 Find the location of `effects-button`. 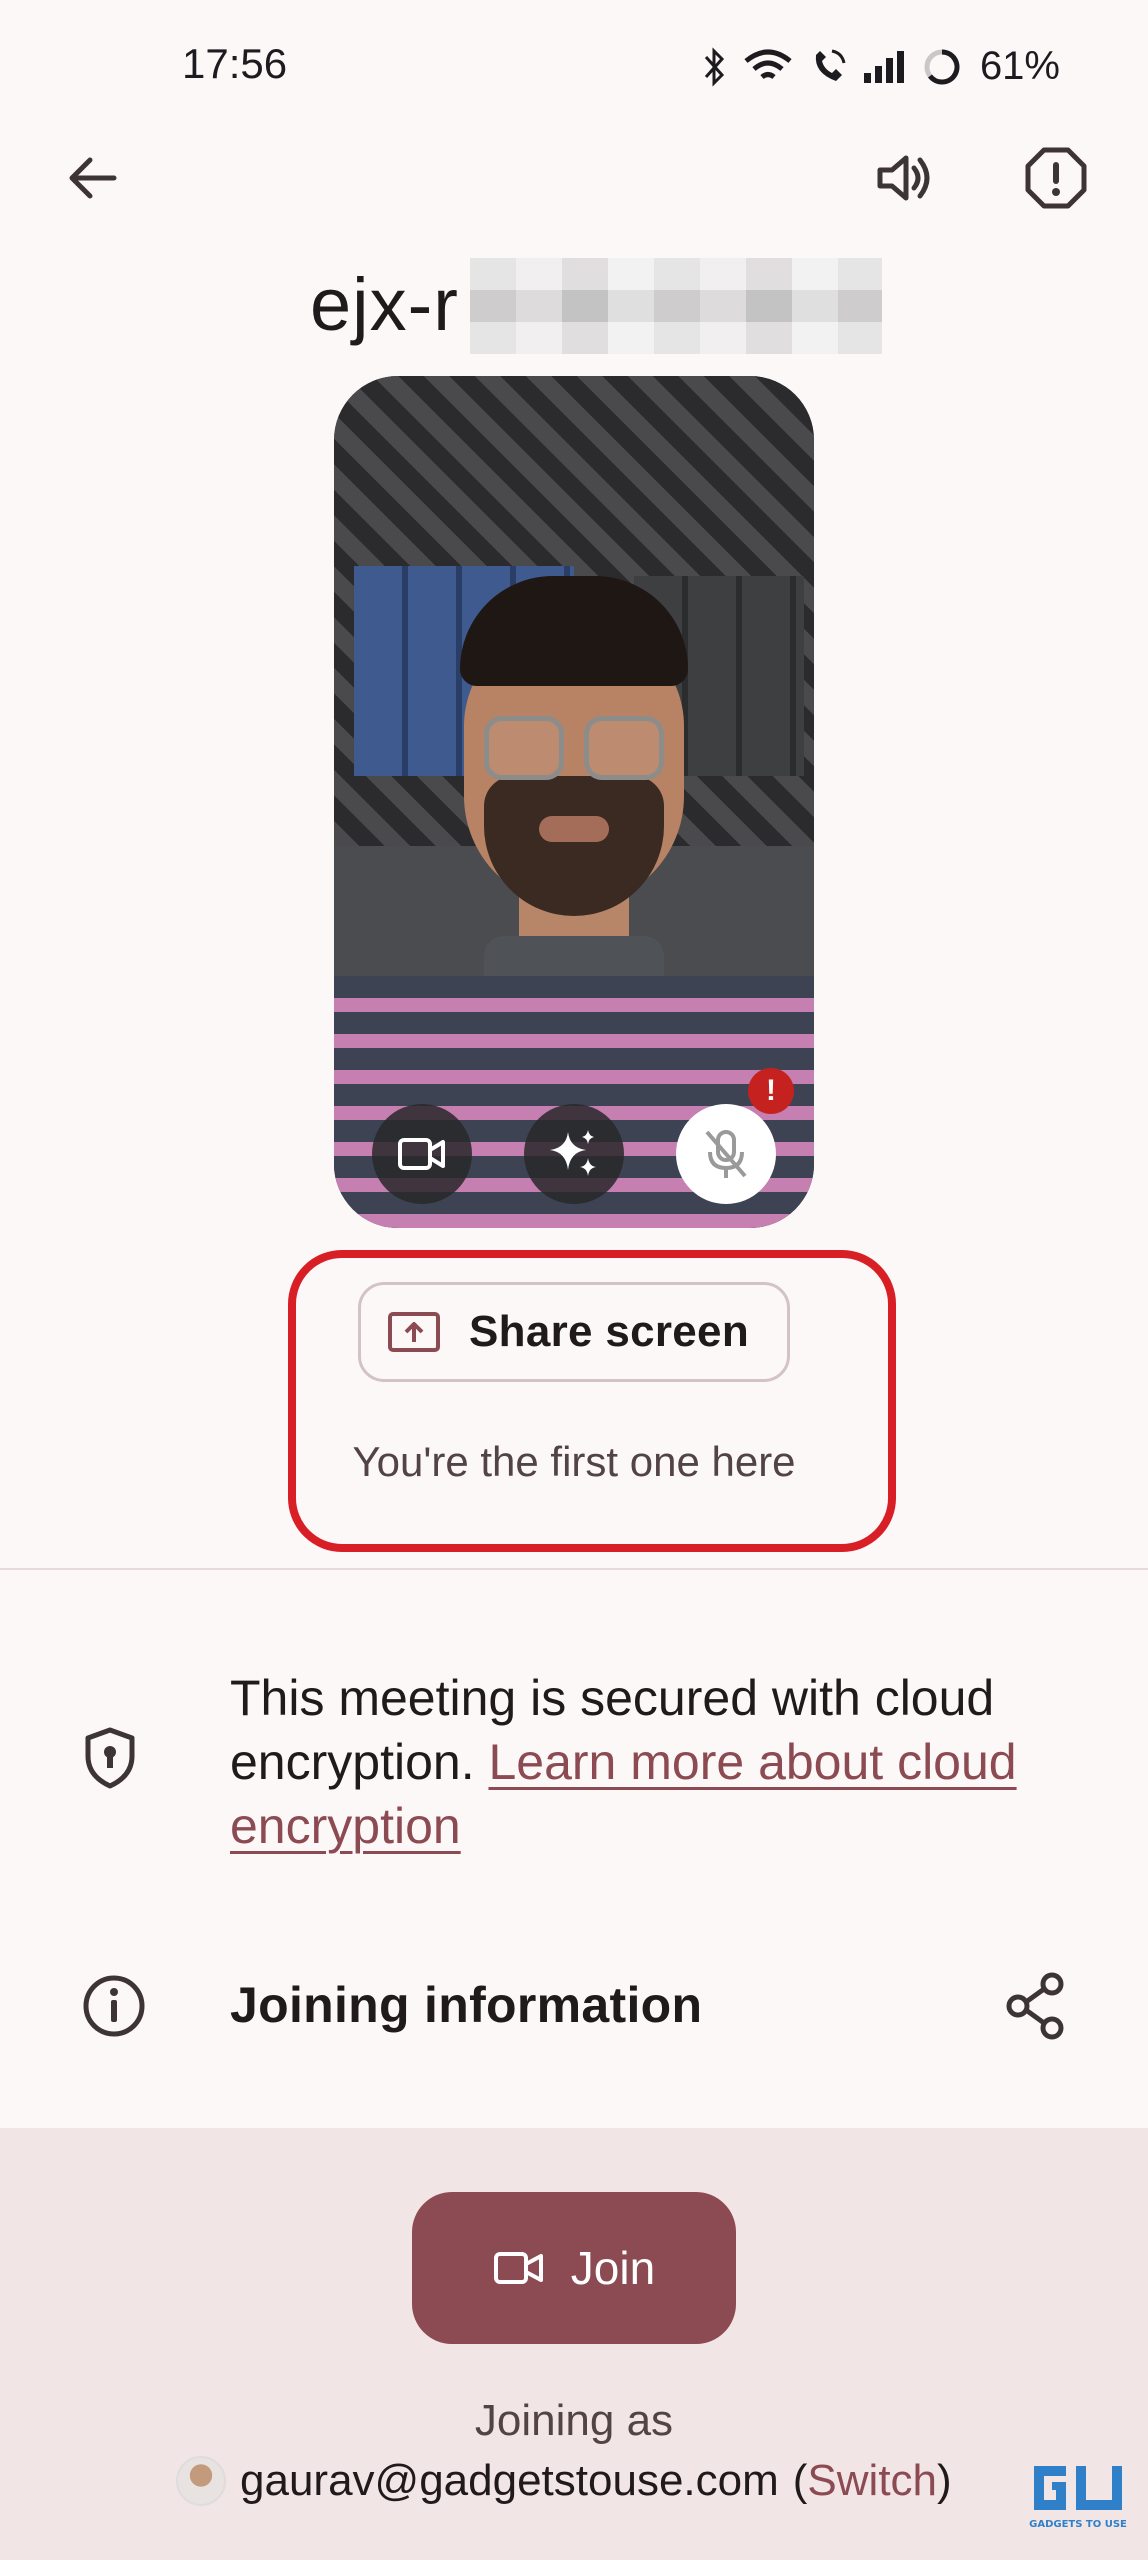

effects-button is located at coordinates (574, 1154).